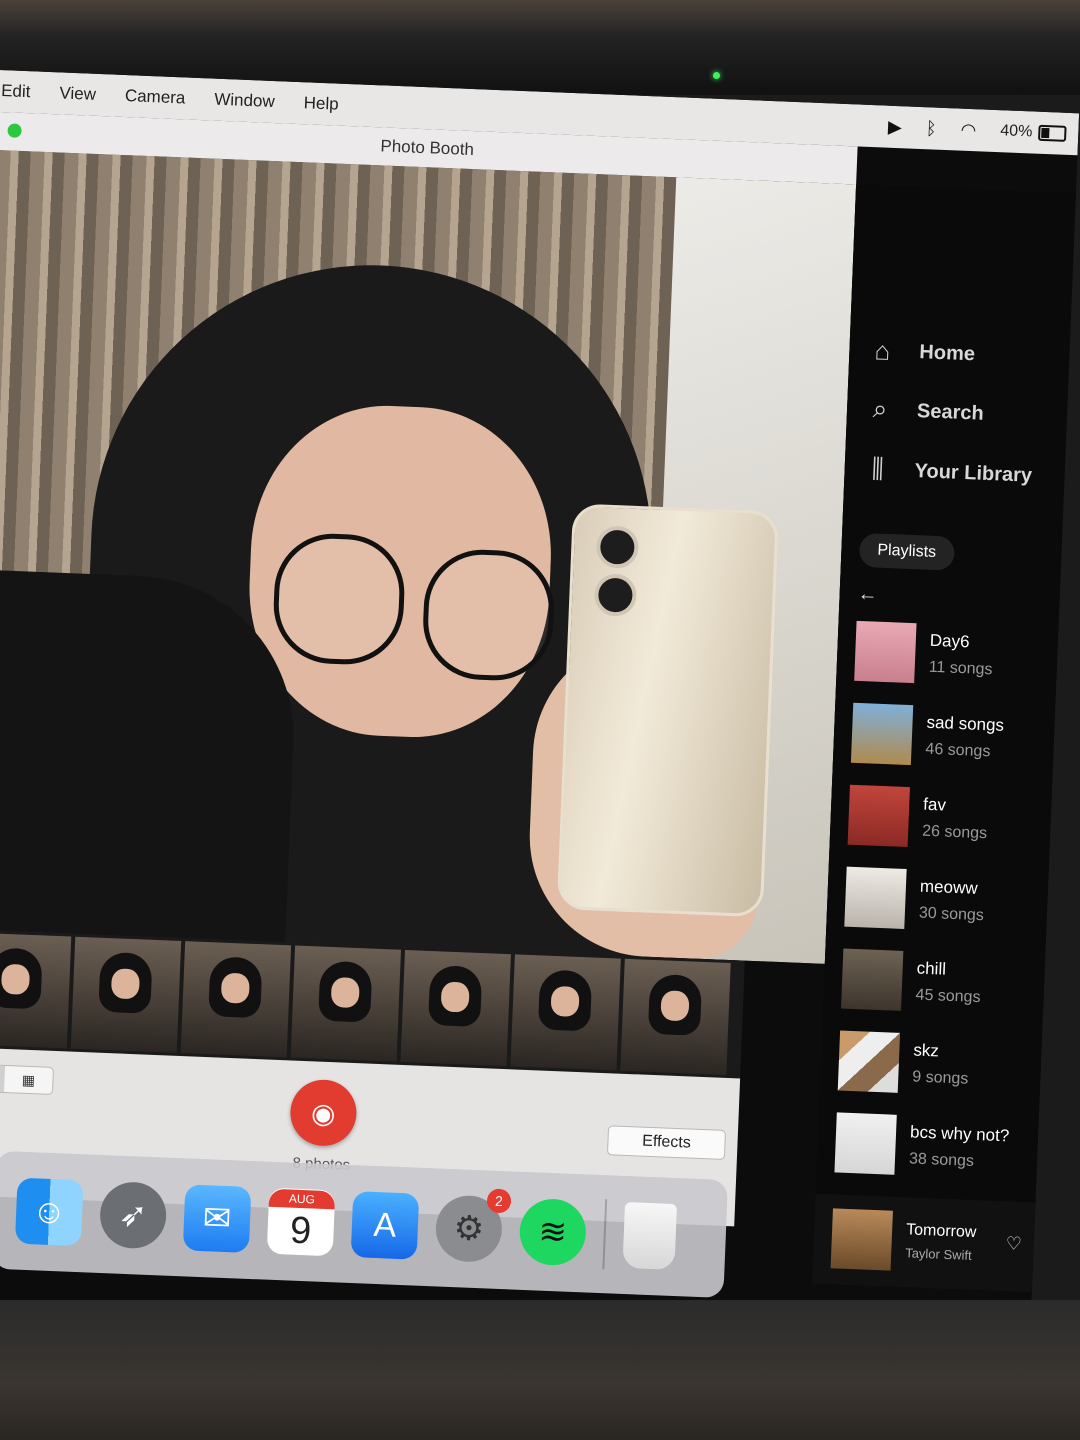  I want to click on playlist-item: bcs why not? 38 songs, so click(922, 1145).